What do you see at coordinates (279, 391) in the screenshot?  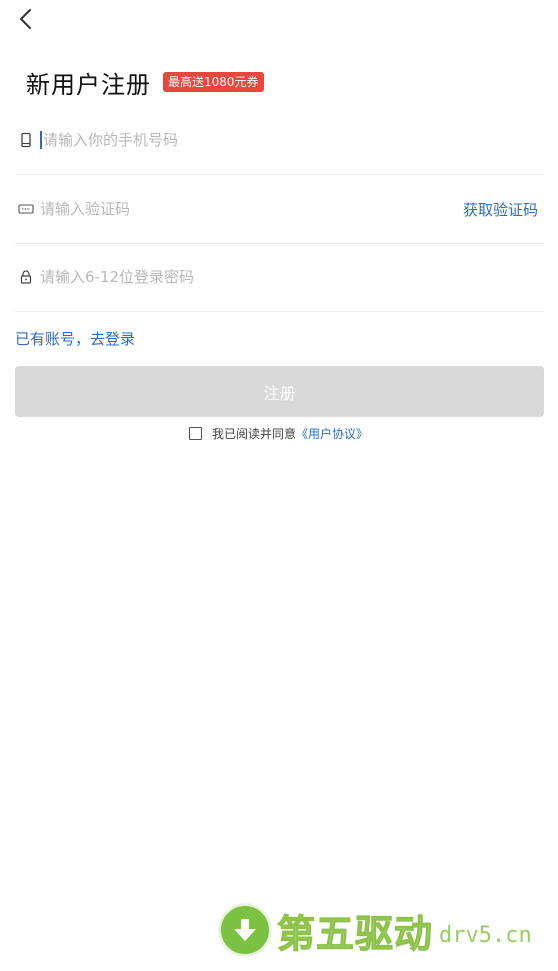 I see `register-button: 注册` at bounding box center [279, 391].